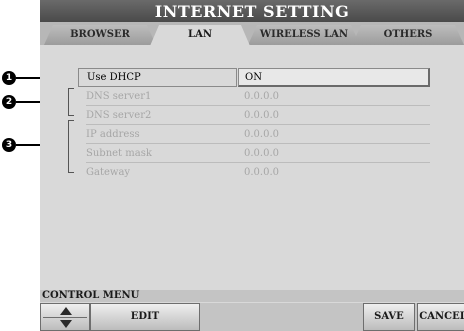 The height and width of the screenshot is (331, 464). Describe the element at coordinates (157, 77) in the screenshot. I see `use-dhcp-label: Use DHCP` at that location.